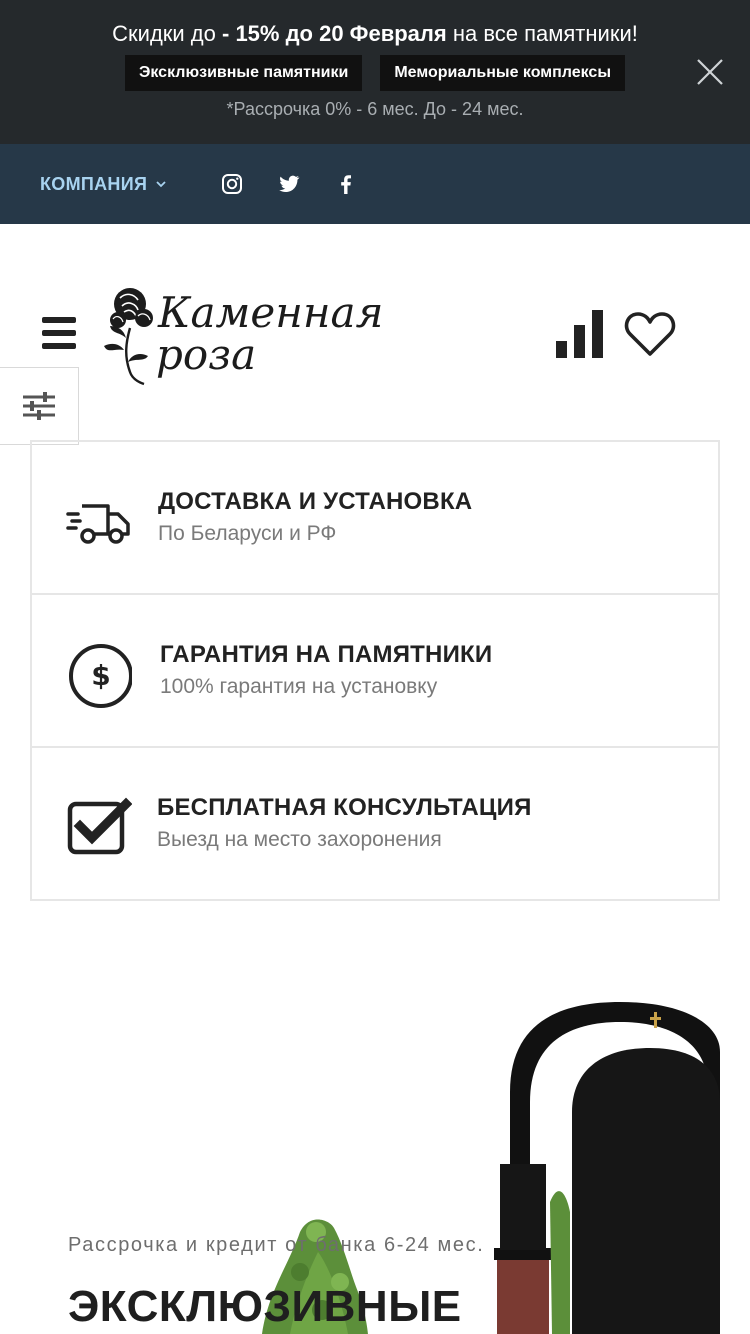 Image resolution: width=750 pixels, height=1334 pixels. I want to click on chevron-down-icon, so click(161, 184).